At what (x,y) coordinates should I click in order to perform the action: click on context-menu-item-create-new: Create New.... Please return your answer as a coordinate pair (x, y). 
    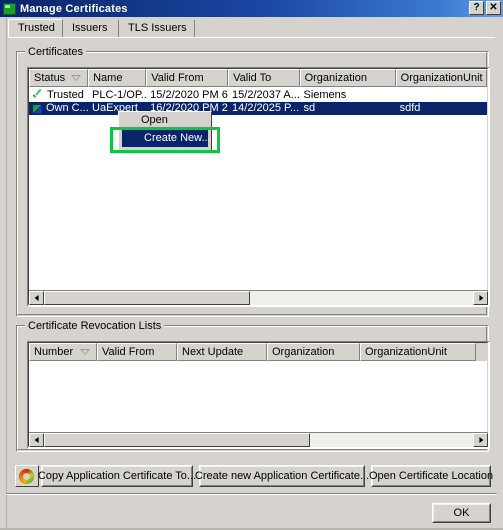
    Looking at the image, I should click on (166, 138).